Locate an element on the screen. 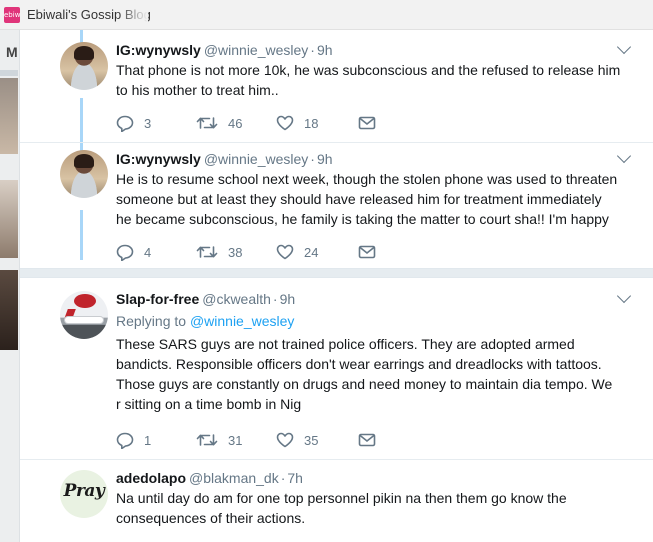 The image size is (653, 542). retweet-button: 46 is located at coordinates (236, 123).